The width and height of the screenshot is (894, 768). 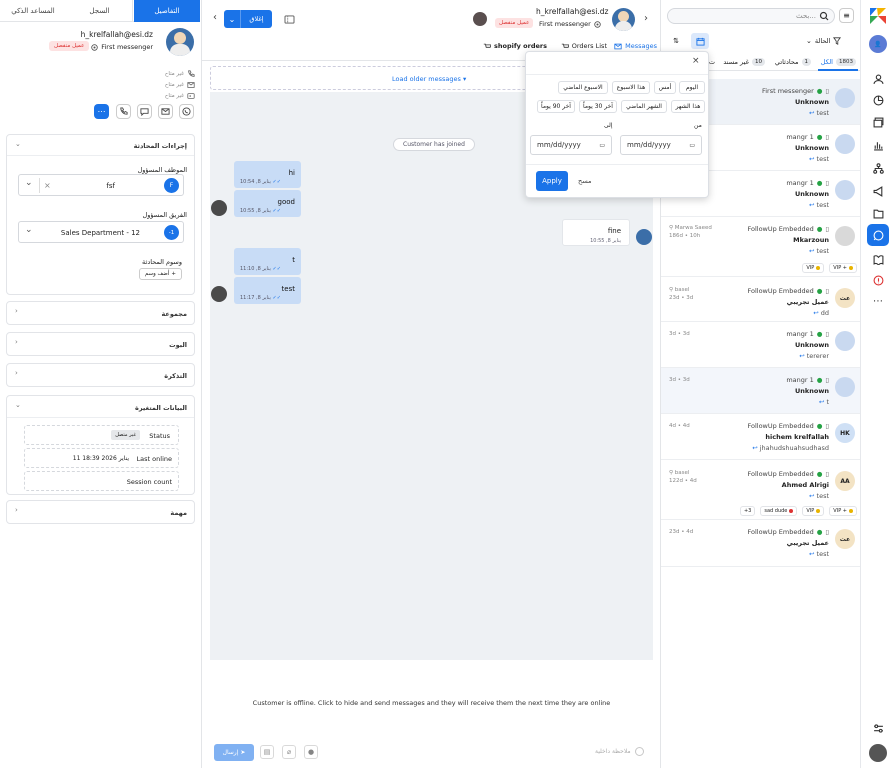 I want to click on preset-last-month: الشهر الماضي, so click(x=644, y=106).